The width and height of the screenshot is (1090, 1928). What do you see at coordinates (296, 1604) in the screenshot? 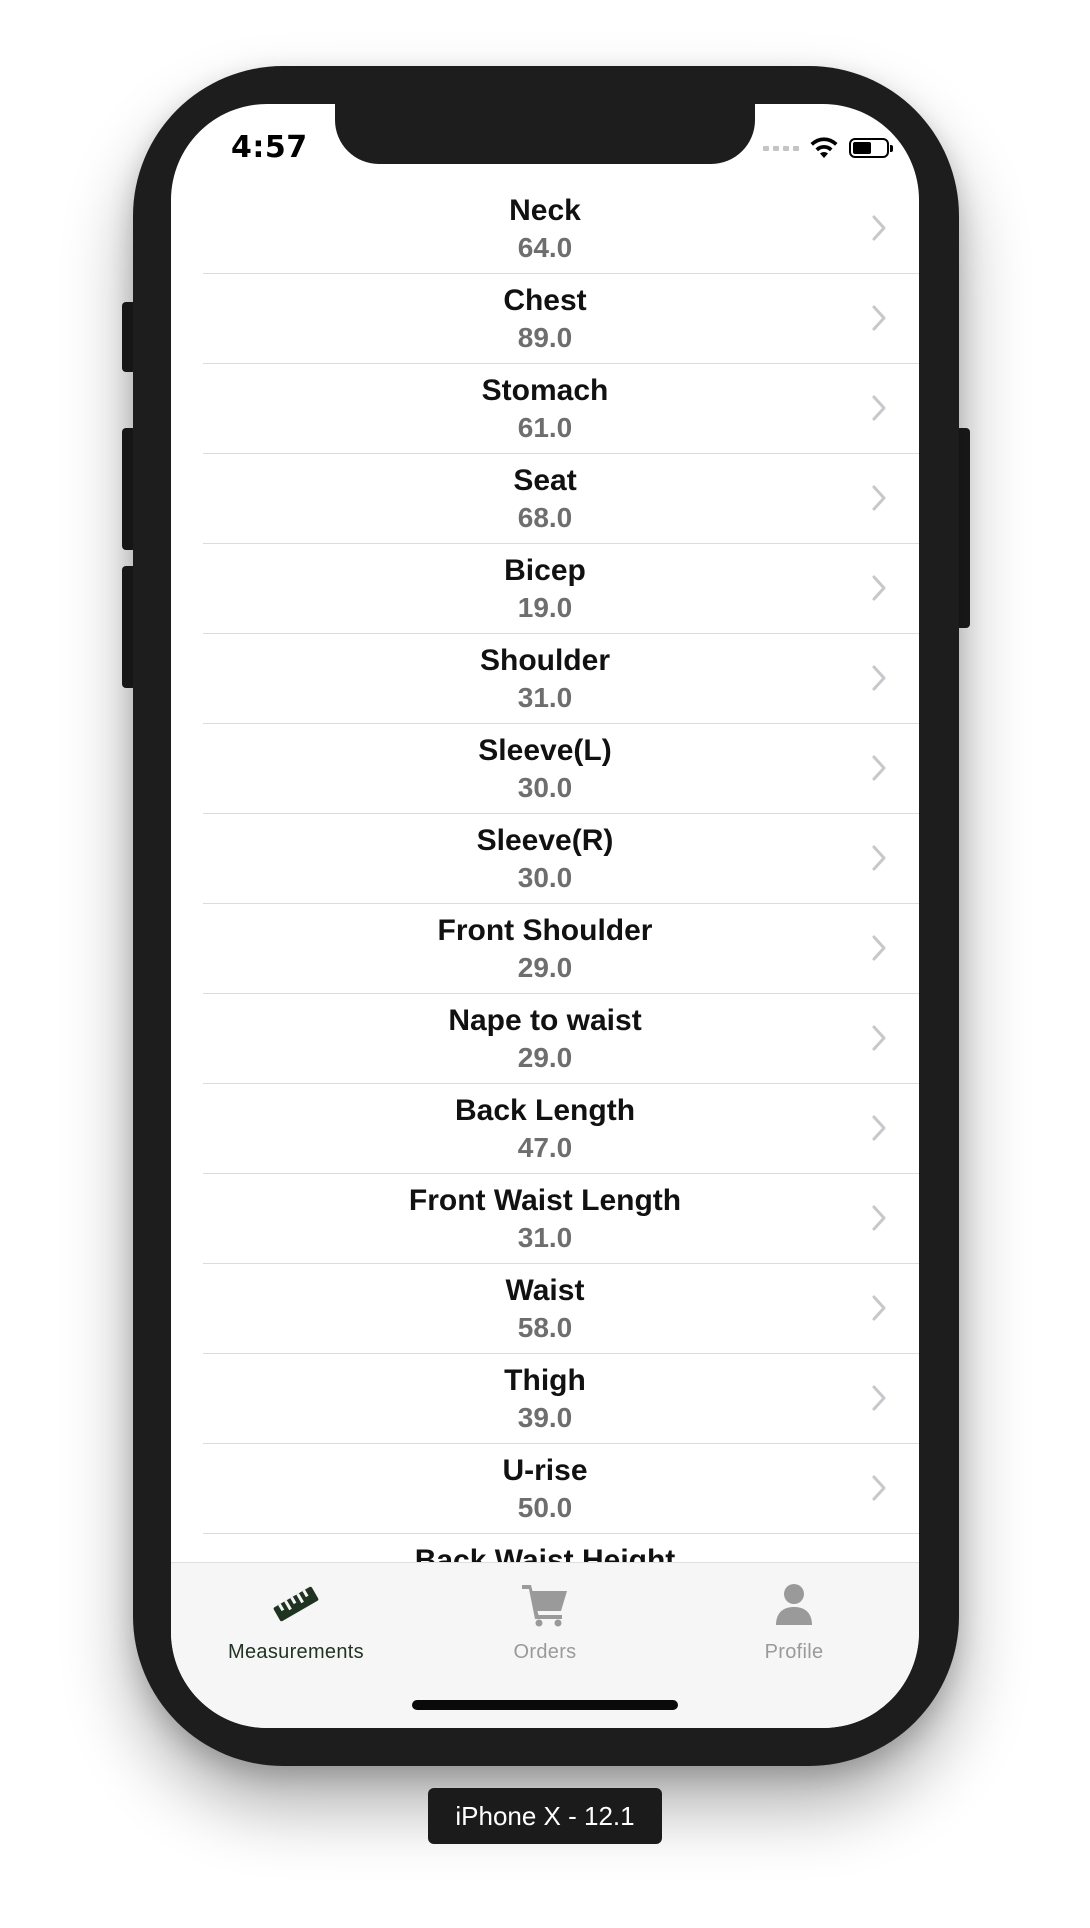
I see `ruler-icon` at bounding box center [296, 1604].